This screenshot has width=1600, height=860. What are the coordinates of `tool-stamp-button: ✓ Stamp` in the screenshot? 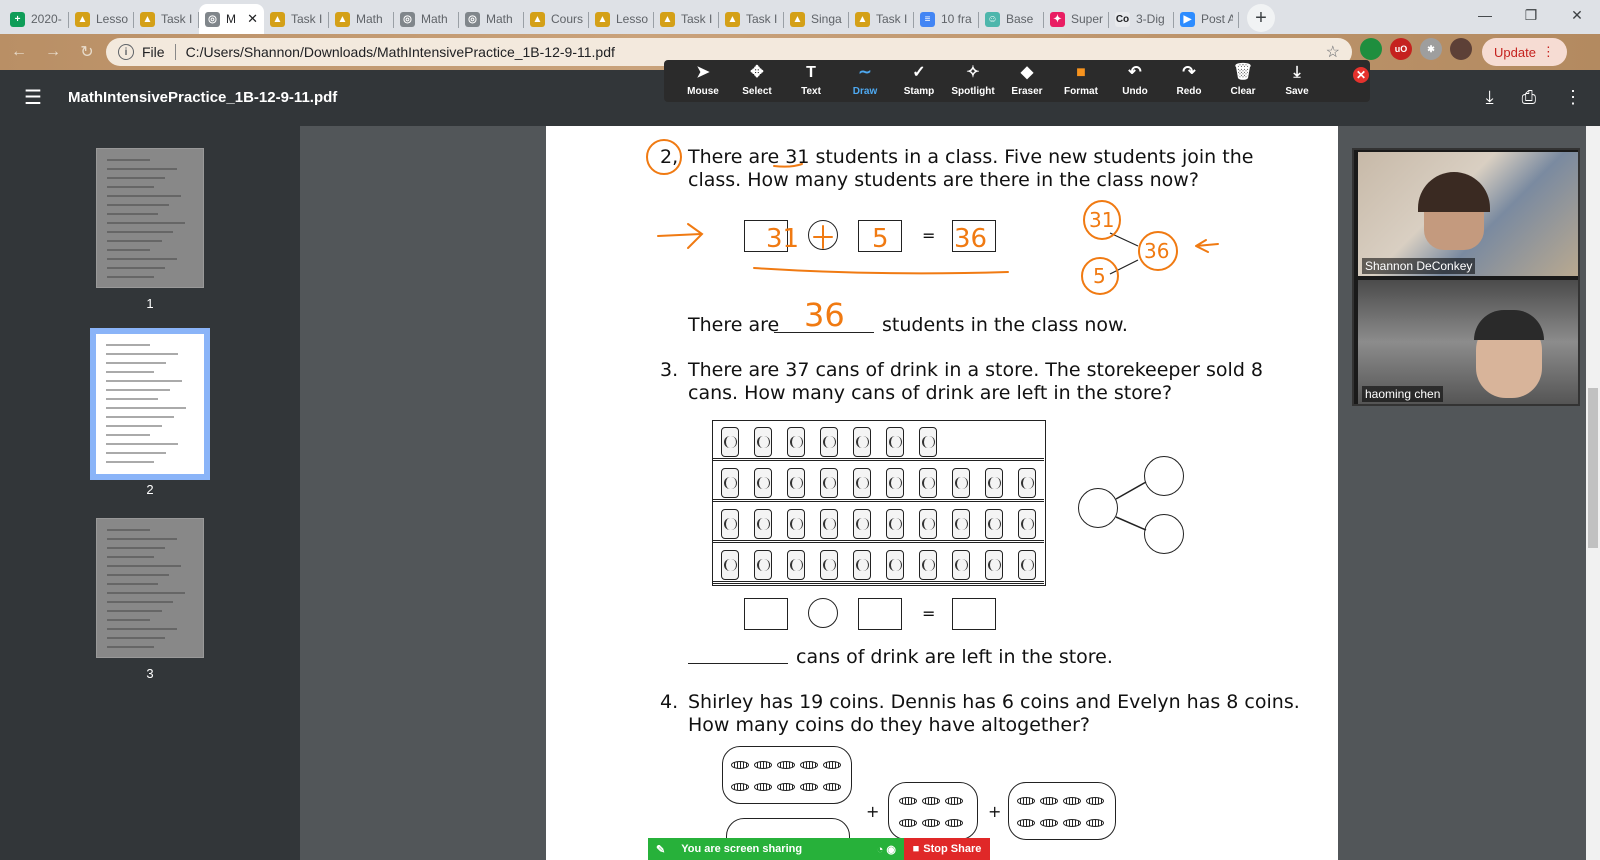 It's located at (919, 81).